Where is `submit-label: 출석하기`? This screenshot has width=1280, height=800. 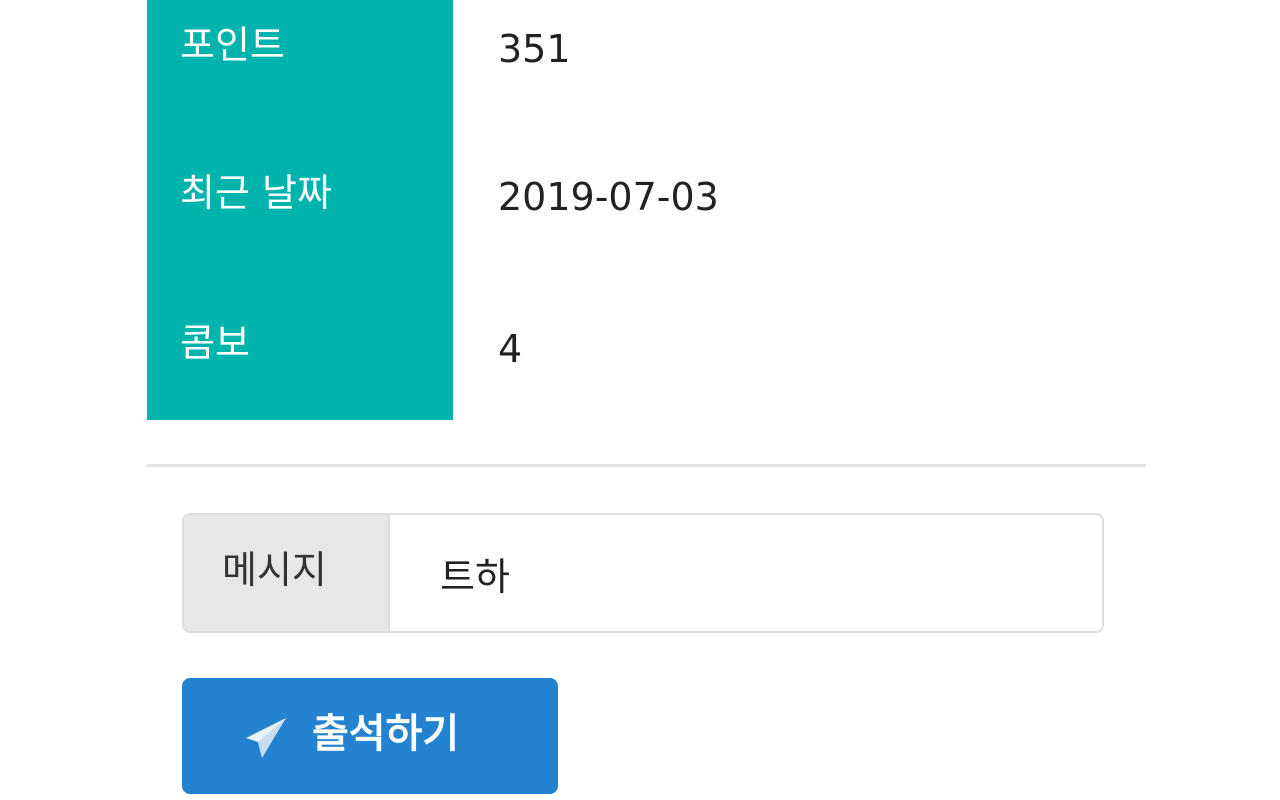 submit-label: 출석하기 is located at coordinates (386, 734).